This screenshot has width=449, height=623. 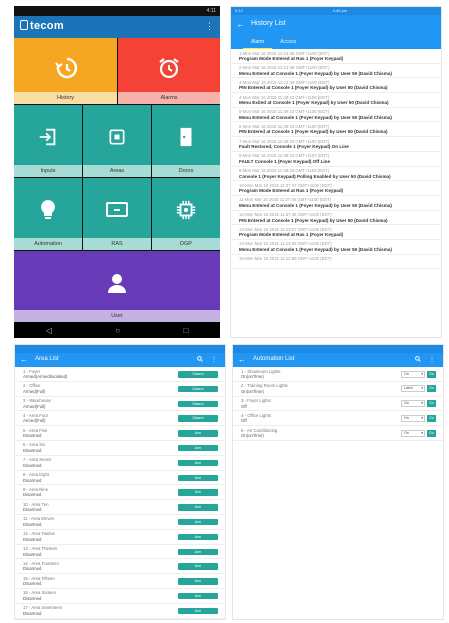 What do you see at coordinates (186, 141) in the screenshot?
I see `tile-doors: Doors` at bounding box center [186, 141].